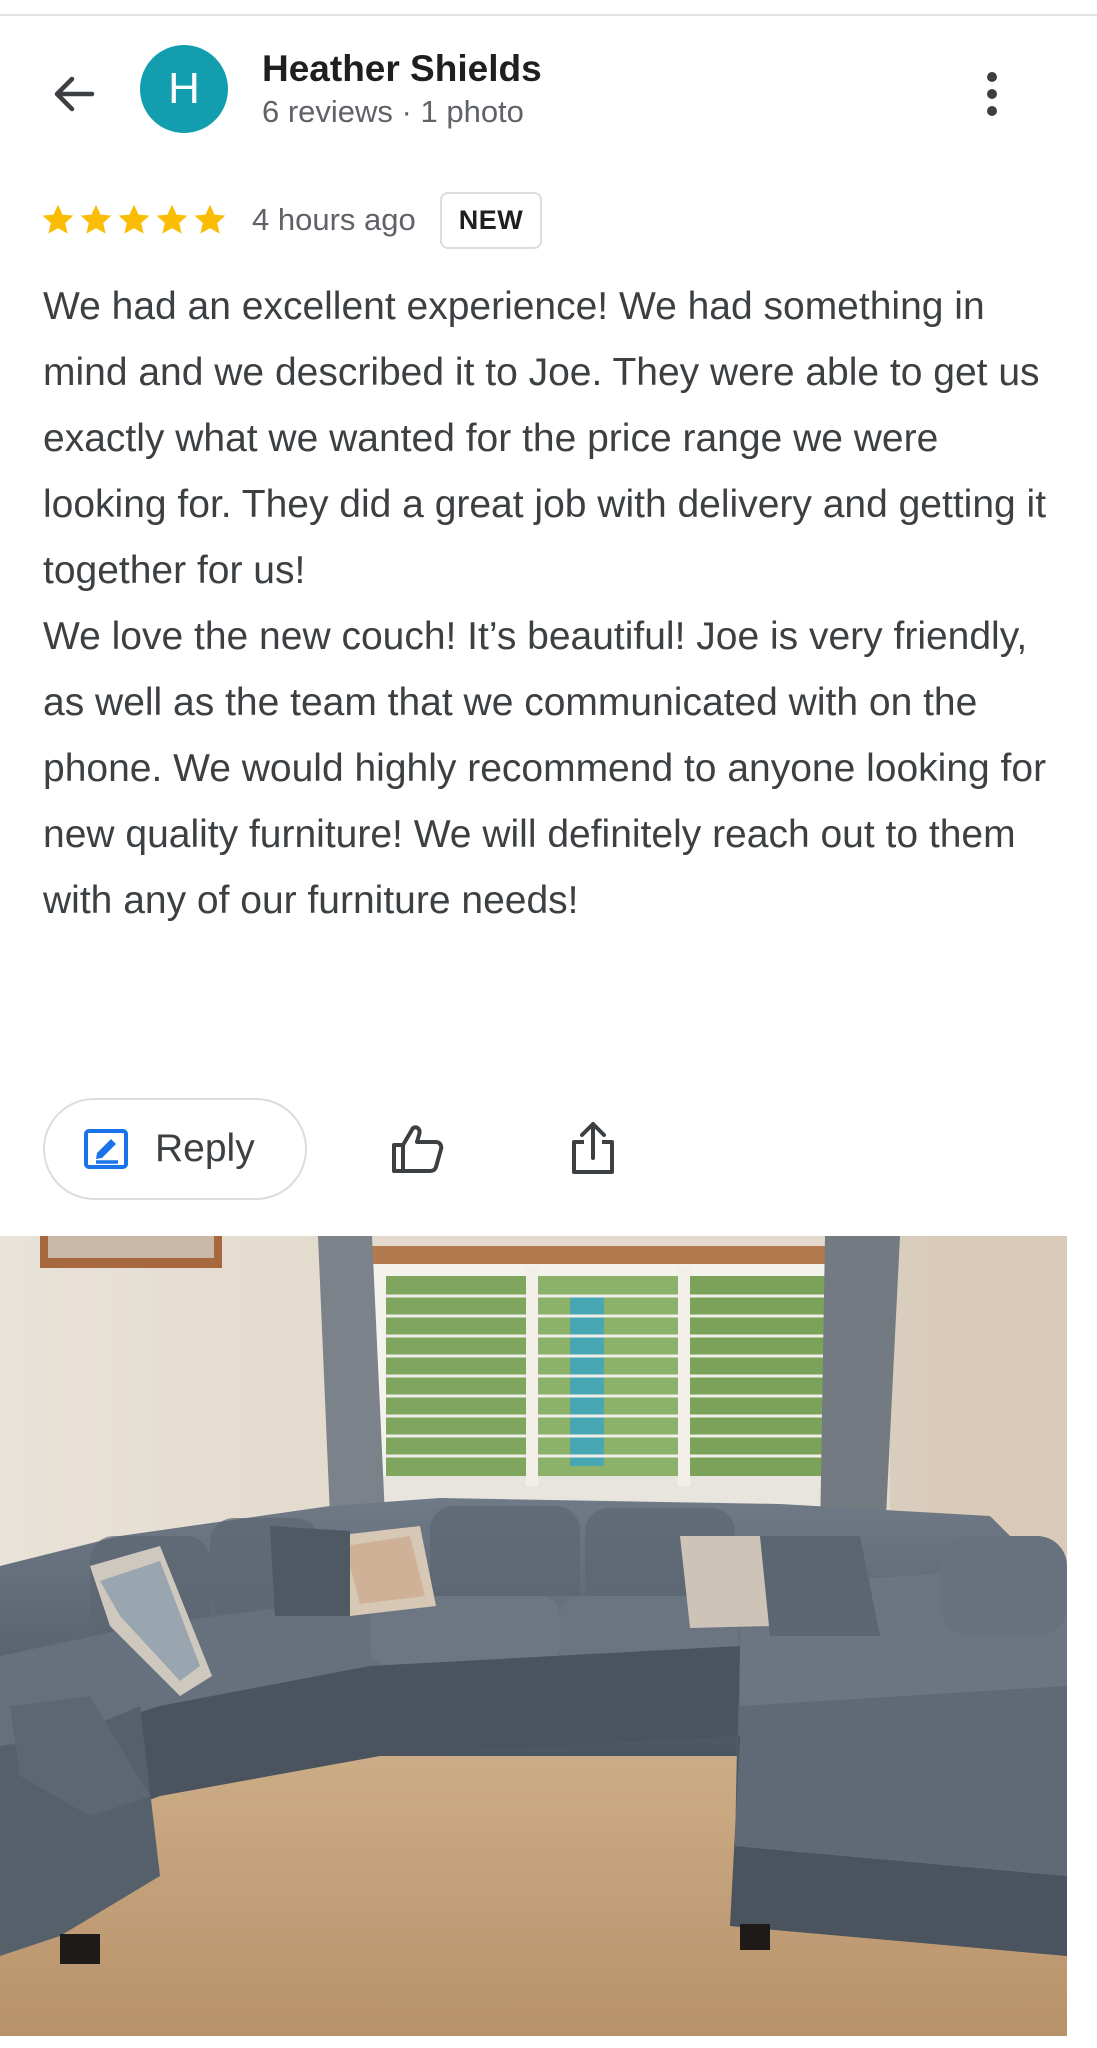 This screenshot has height=2048, width=1097. Describe the element at coordinates (205, 1148) in the screenshot. I see `reply-label: Reply` at that location.